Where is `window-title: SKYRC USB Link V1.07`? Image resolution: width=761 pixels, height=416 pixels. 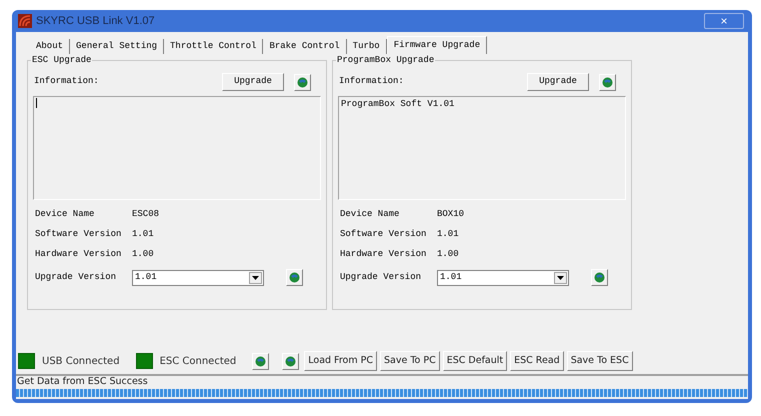 window-title: SKYRC USB Link V1.07 is located at coordinates (95, 21).